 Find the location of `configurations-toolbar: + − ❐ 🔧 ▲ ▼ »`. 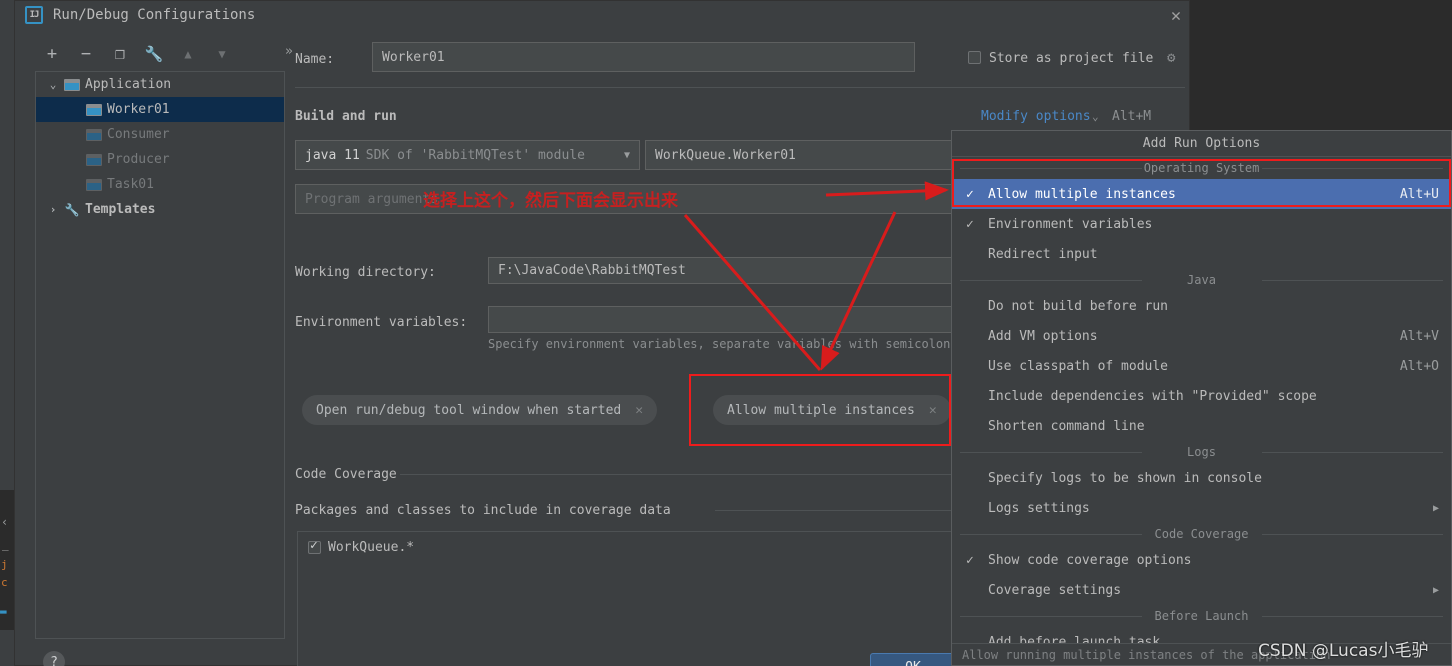

configurations-toolbar: + − ❐ 🔧 ▲ ▼ » is located at coordinates (164, 57).